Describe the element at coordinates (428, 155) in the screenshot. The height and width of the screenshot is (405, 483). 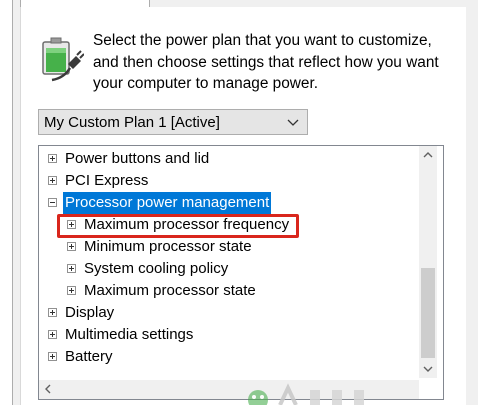
I see `scroll-up-arrow-icon` at that location.